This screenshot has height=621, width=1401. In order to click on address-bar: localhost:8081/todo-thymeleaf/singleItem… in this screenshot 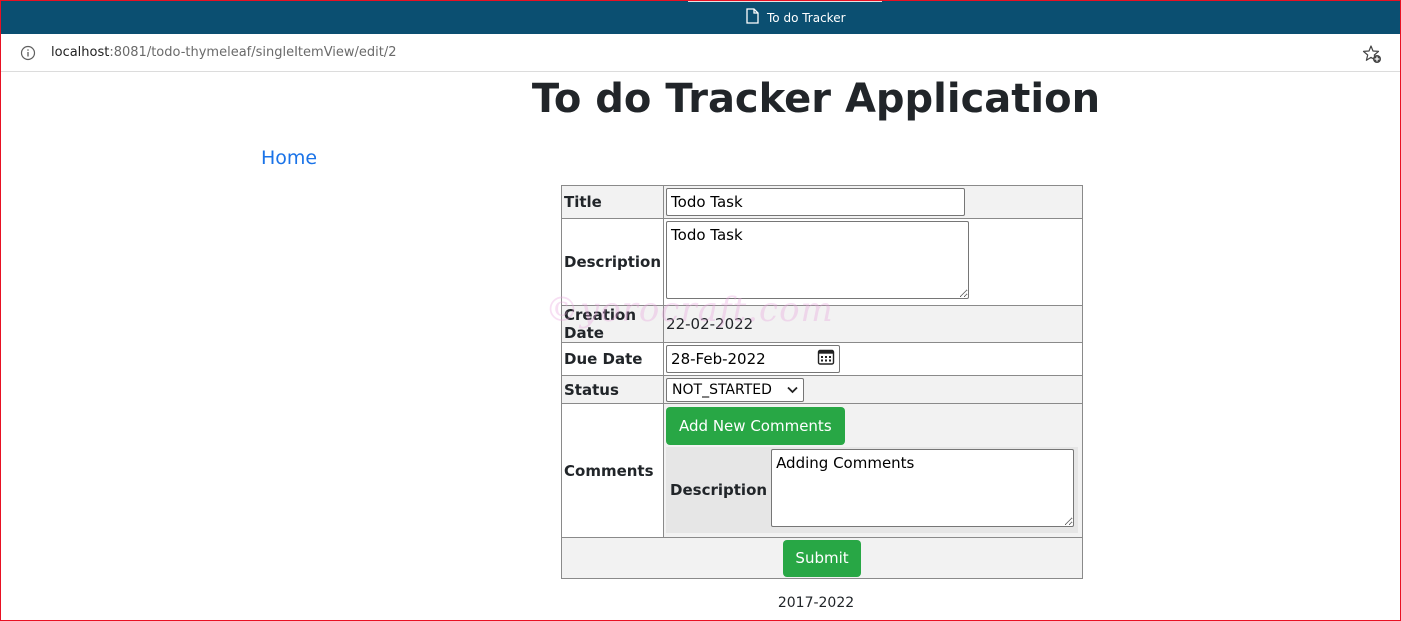, I will do `click(700, 53)`.